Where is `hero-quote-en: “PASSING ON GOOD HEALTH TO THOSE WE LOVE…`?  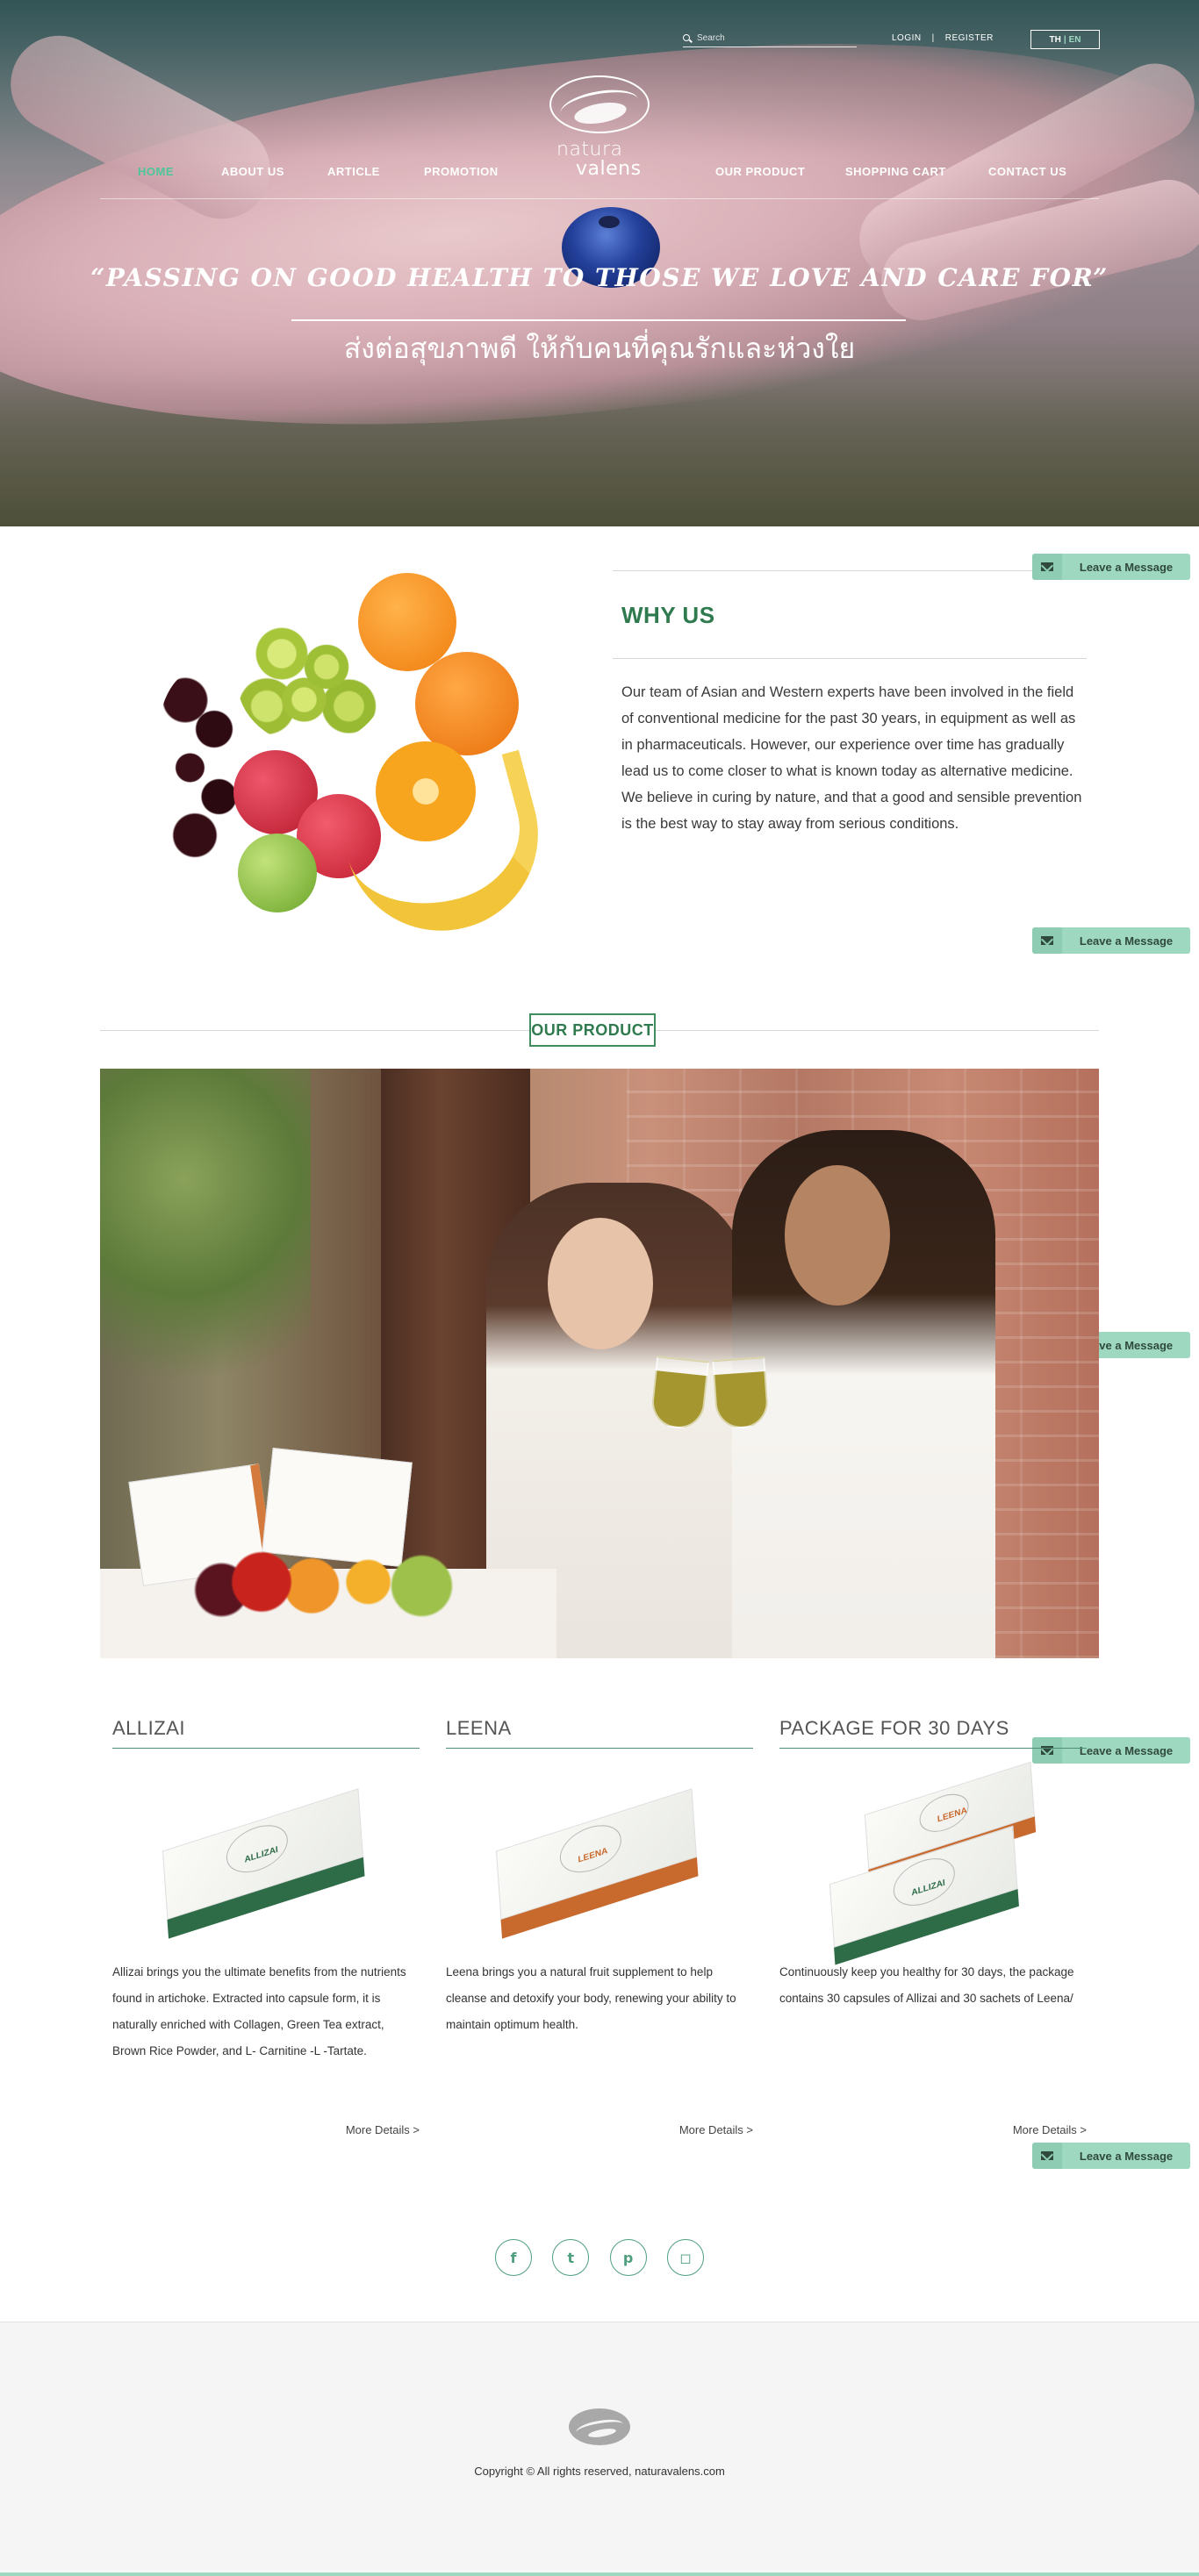 hero-quote-en: “PASSING ON GOOD HEALTH TO THOSE WE LOVE… is located at coordinates (599, 277).